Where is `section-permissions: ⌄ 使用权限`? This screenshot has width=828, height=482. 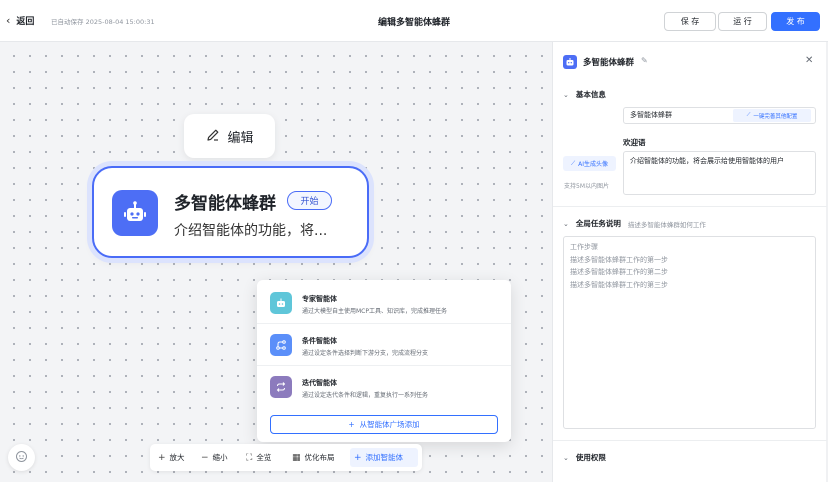 section-permissions: ⌄ 使用权限 is located at coordinates (584, 457).